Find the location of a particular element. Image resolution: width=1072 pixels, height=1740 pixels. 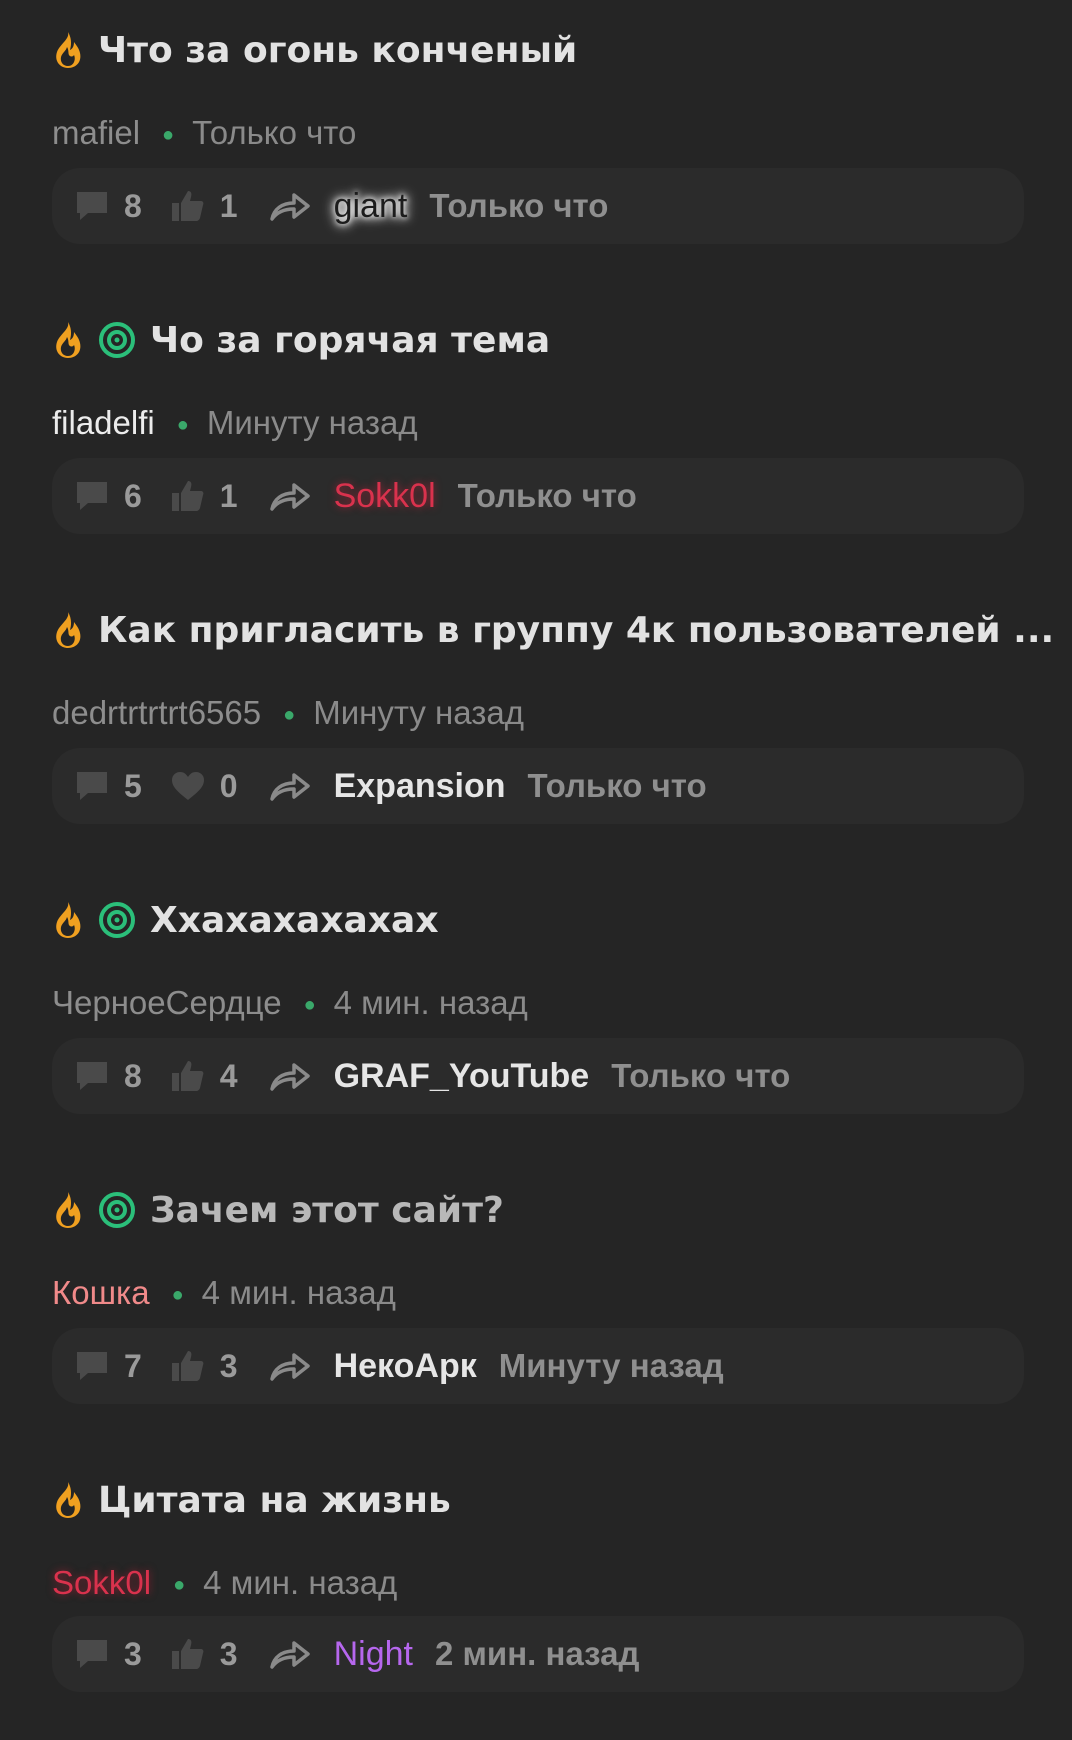

heart-icon is located at coordinates (188, 786).